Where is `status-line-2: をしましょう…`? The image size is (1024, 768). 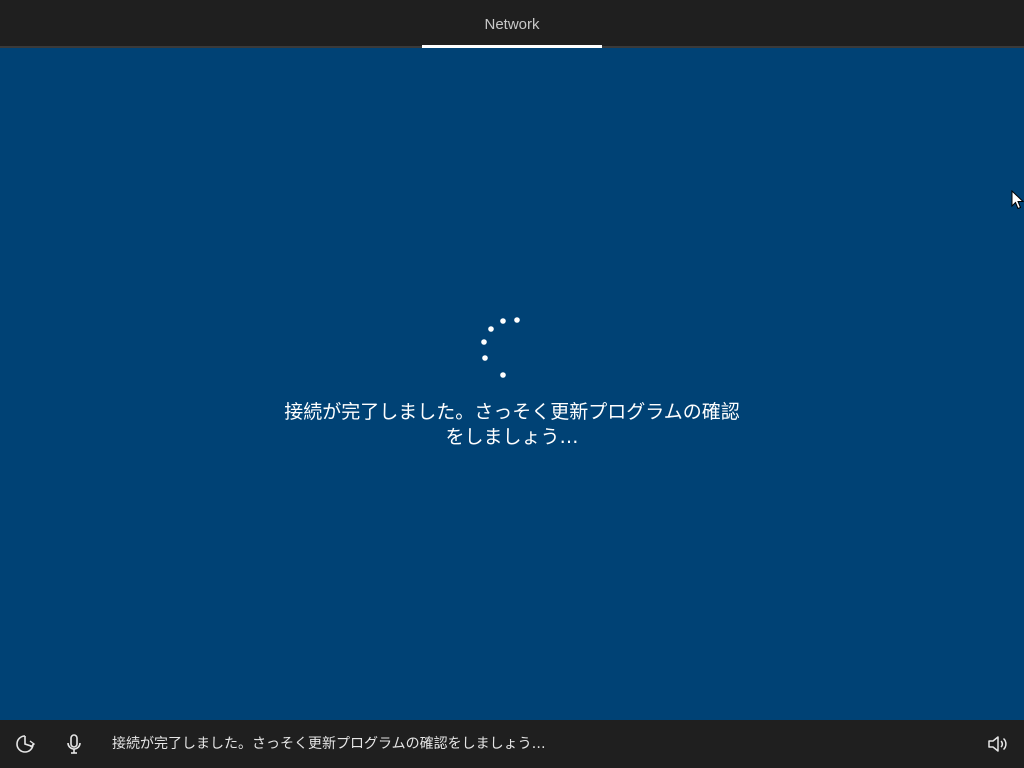
status-line-2: をしましょう… is located at coordinates (512, 437).